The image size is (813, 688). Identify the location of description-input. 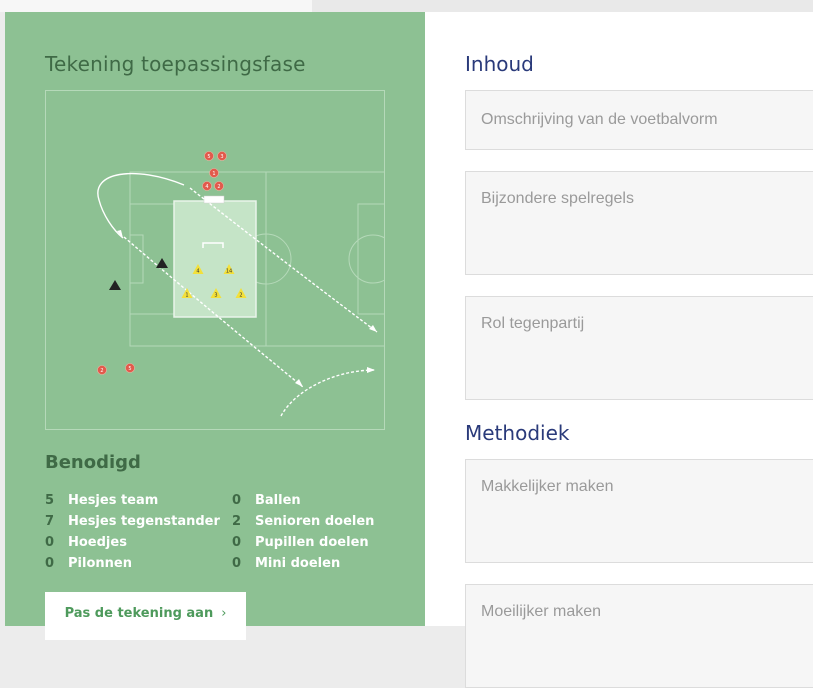
(639, 120).